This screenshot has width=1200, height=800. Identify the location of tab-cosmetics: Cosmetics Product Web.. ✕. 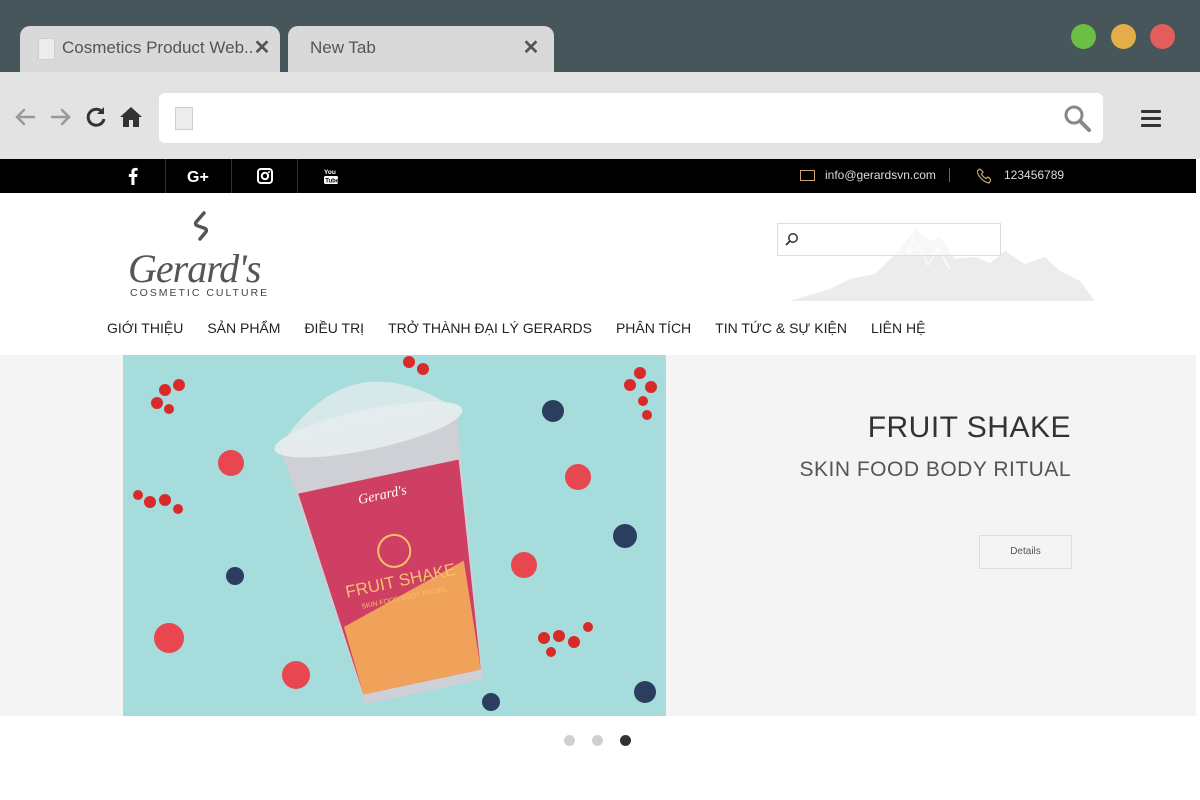
(150, 49).